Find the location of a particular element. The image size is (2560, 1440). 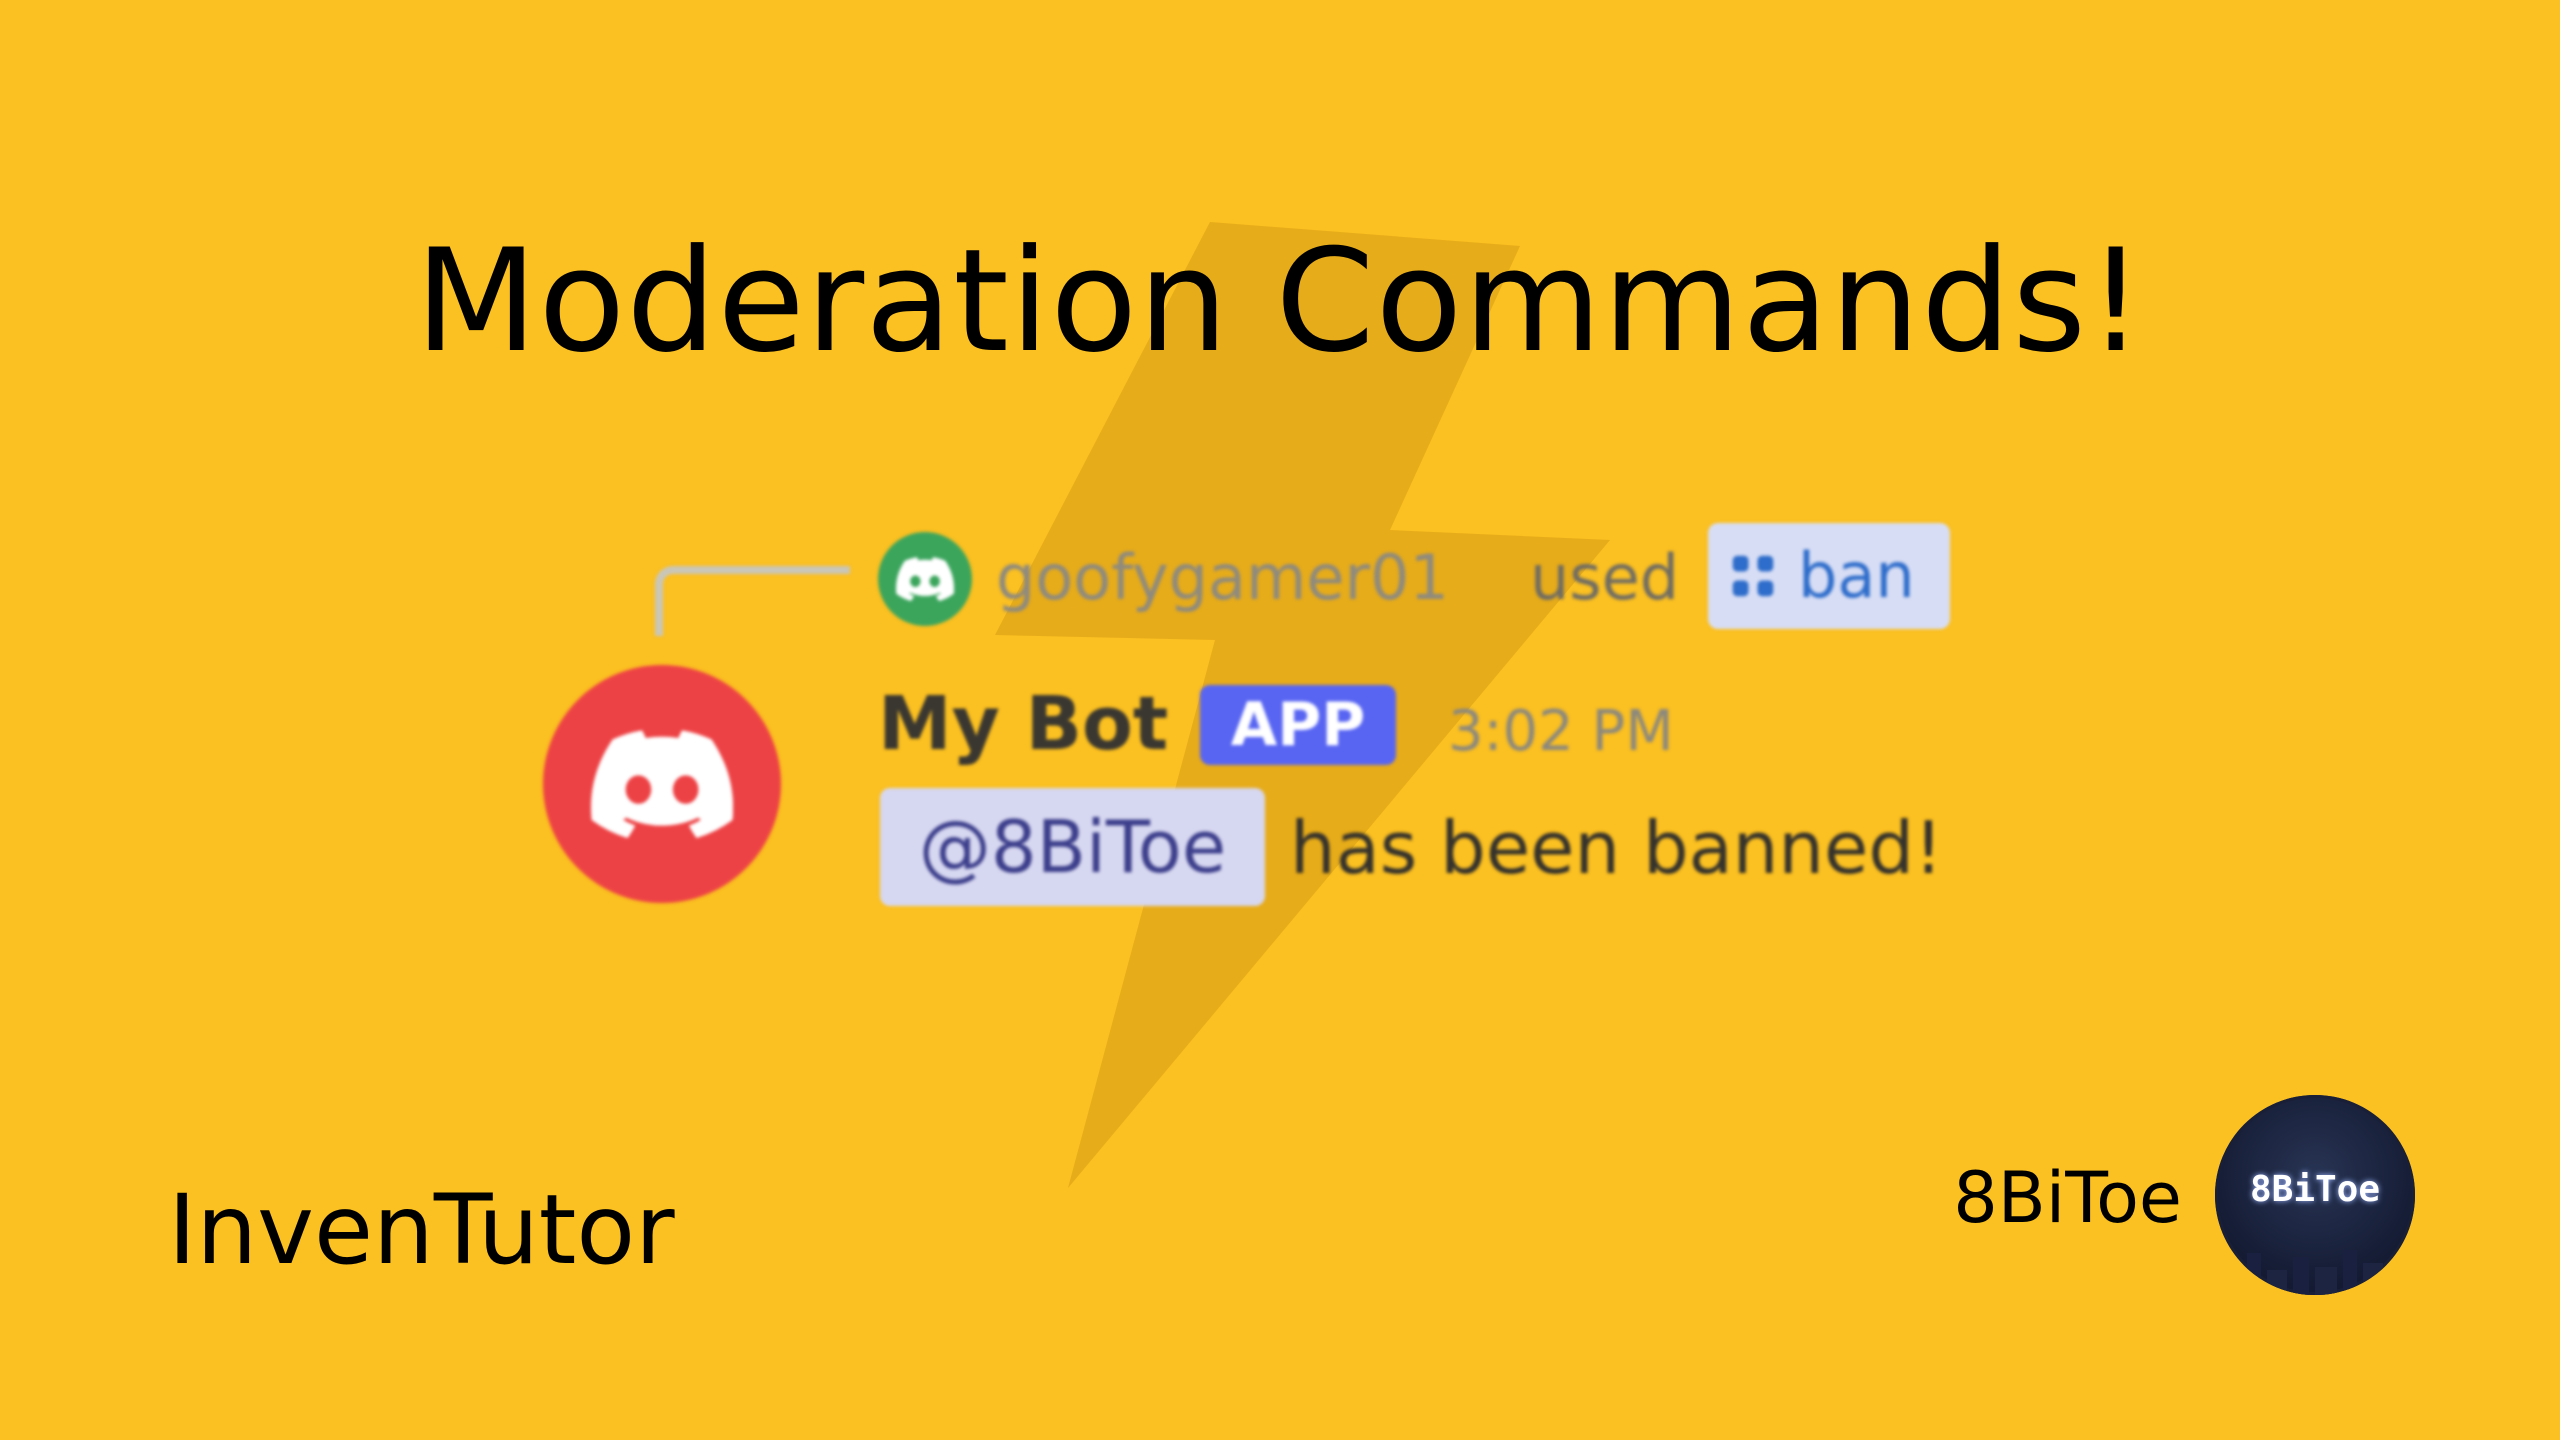

command-mention: ban is located at coordinates (1829, 576).